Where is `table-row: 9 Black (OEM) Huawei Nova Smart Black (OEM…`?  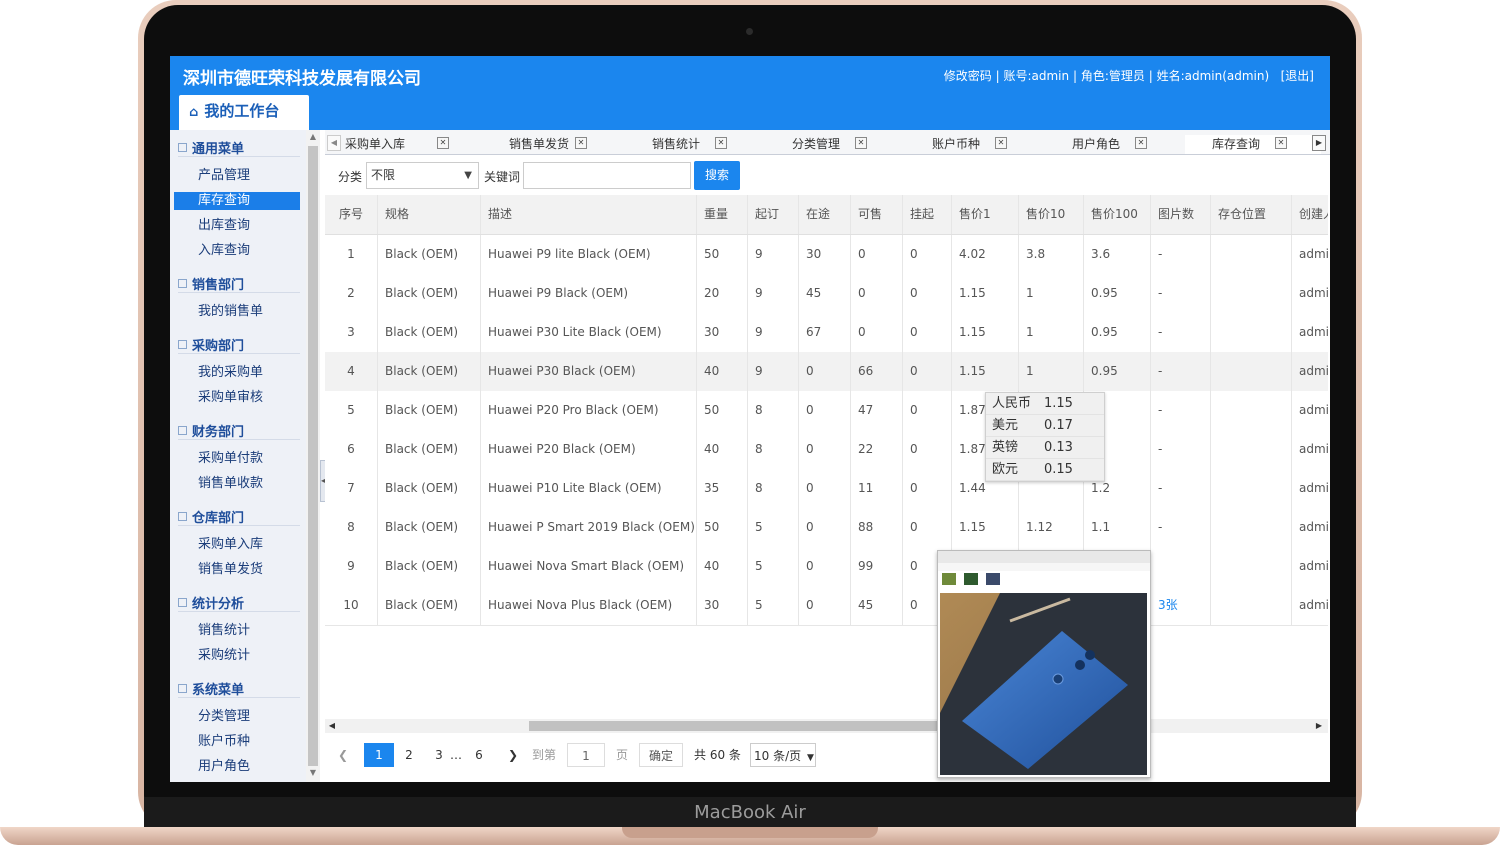
table-row: 9 Black (OEM) Huawei Nova Smart Black (OEM… is located at coordinates (826, 567).